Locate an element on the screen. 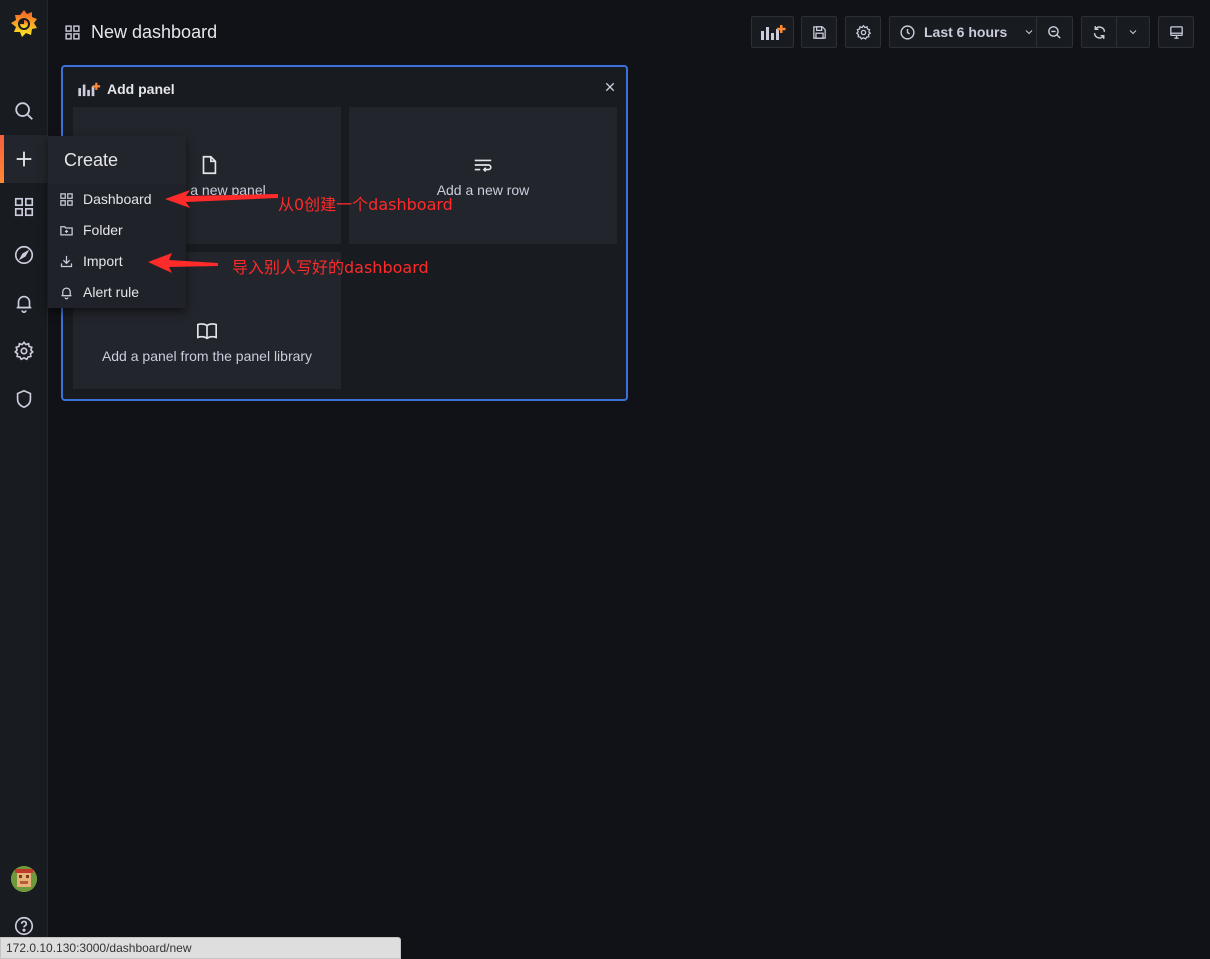  bell-icon is located at coordinates (66, 293).